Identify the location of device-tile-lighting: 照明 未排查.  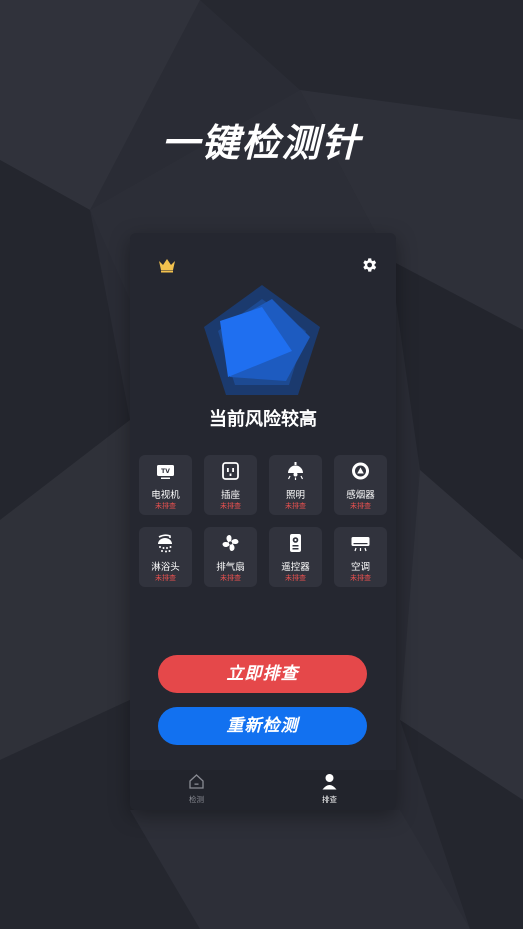
(295, 485).